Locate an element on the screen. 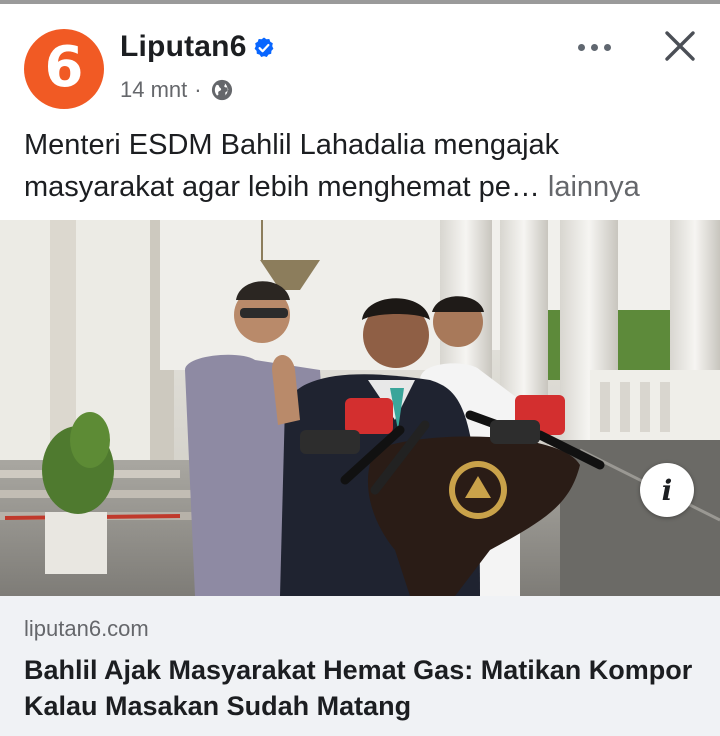  avatar-logo-text: 6 is located at coordinates (64, 67).